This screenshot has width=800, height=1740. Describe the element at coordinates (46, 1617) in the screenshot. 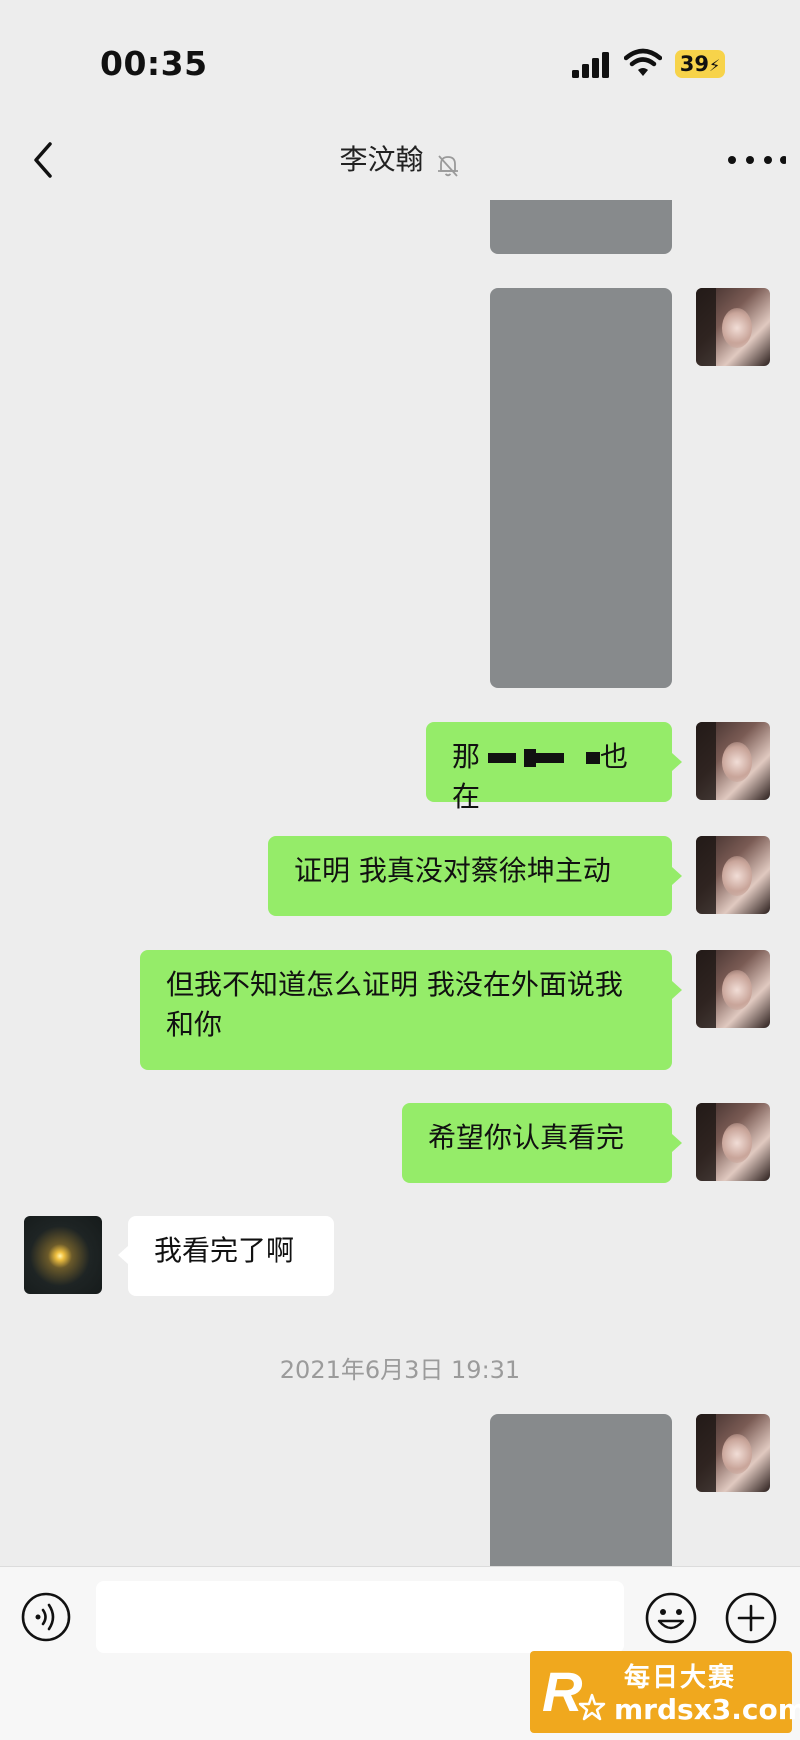

I see `voice-icon` at that location.